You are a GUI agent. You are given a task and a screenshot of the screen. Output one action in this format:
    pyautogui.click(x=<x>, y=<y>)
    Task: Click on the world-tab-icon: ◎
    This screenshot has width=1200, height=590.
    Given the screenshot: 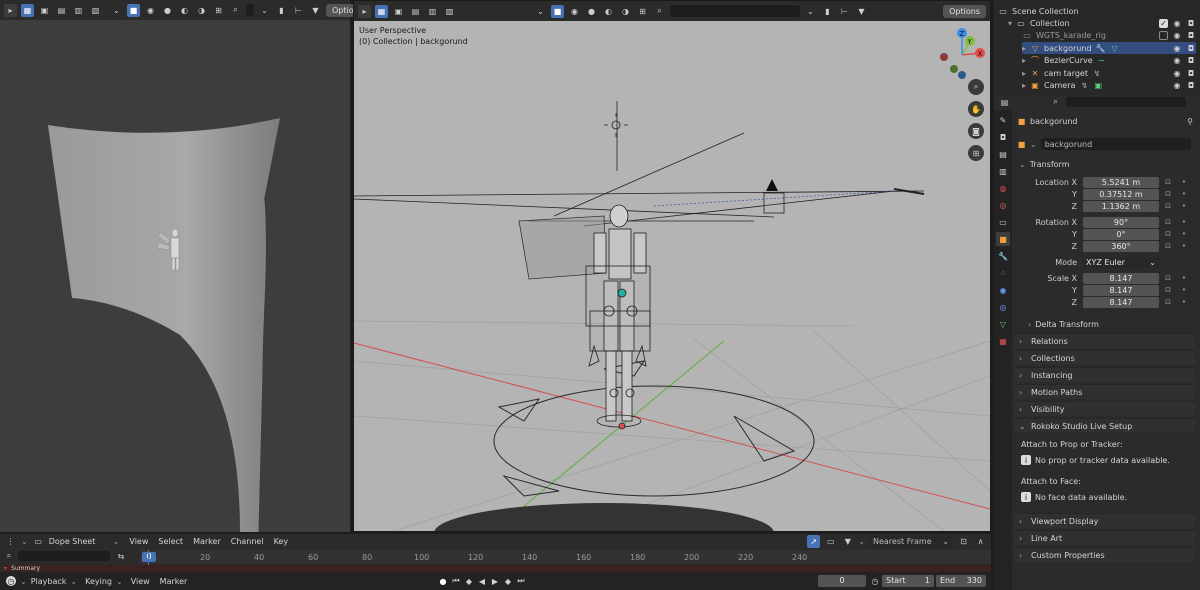 What is the action you would take?
    pyautogui.click(x=1003, y=205)
    